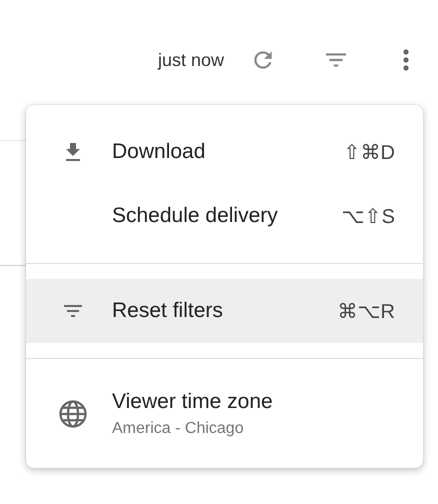  Describe the element at coordinates (159, 152) in the screenshot. I see `menu-item-label: Download` at that location.